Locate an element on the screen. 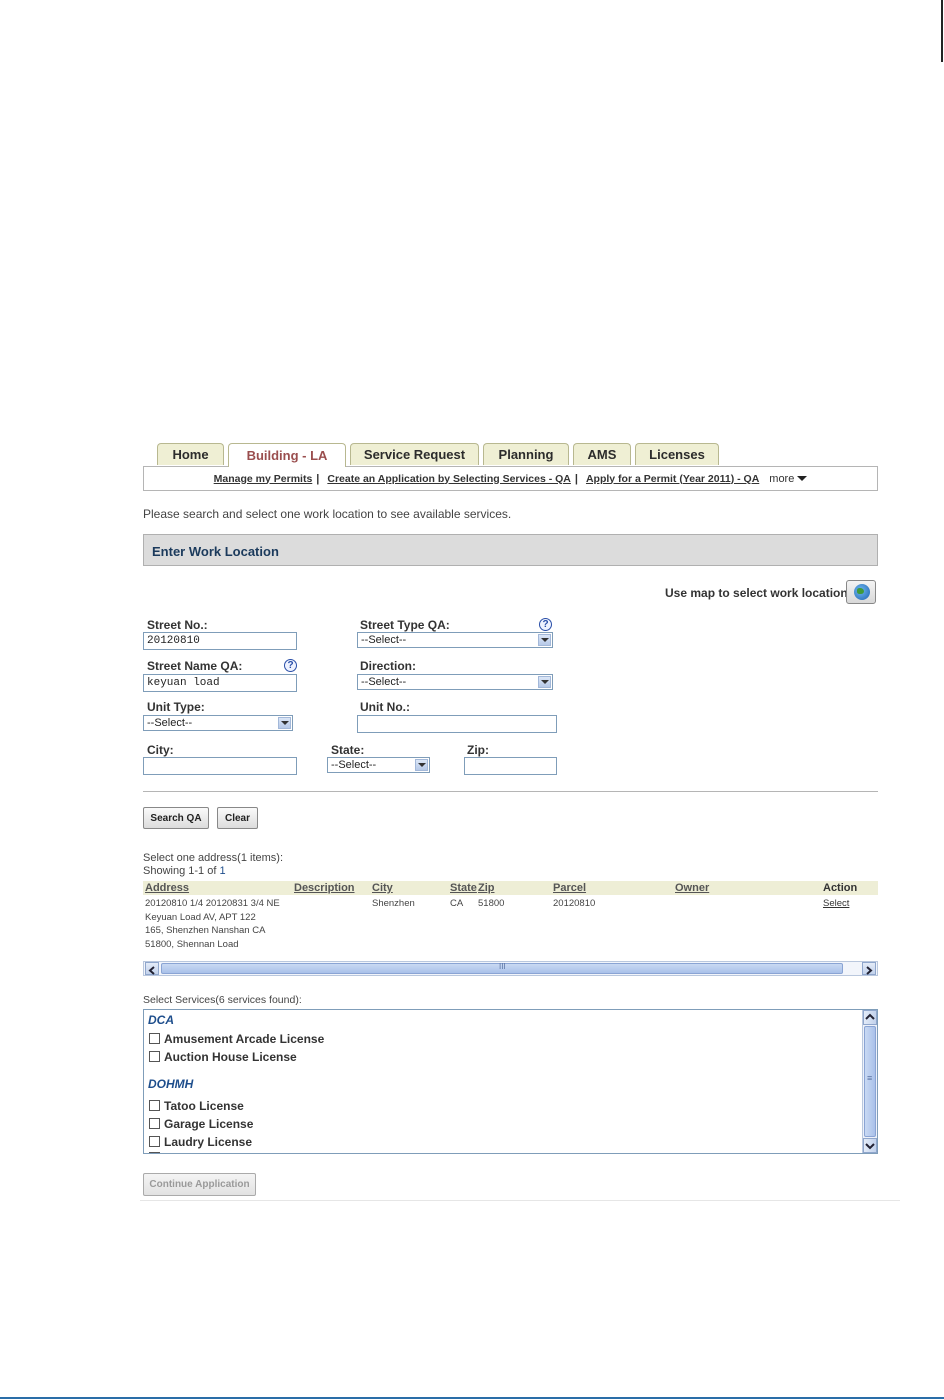 This screenshot has height=1400, width=944. service-item: Laudry License is located at coordinates (208, 1142).